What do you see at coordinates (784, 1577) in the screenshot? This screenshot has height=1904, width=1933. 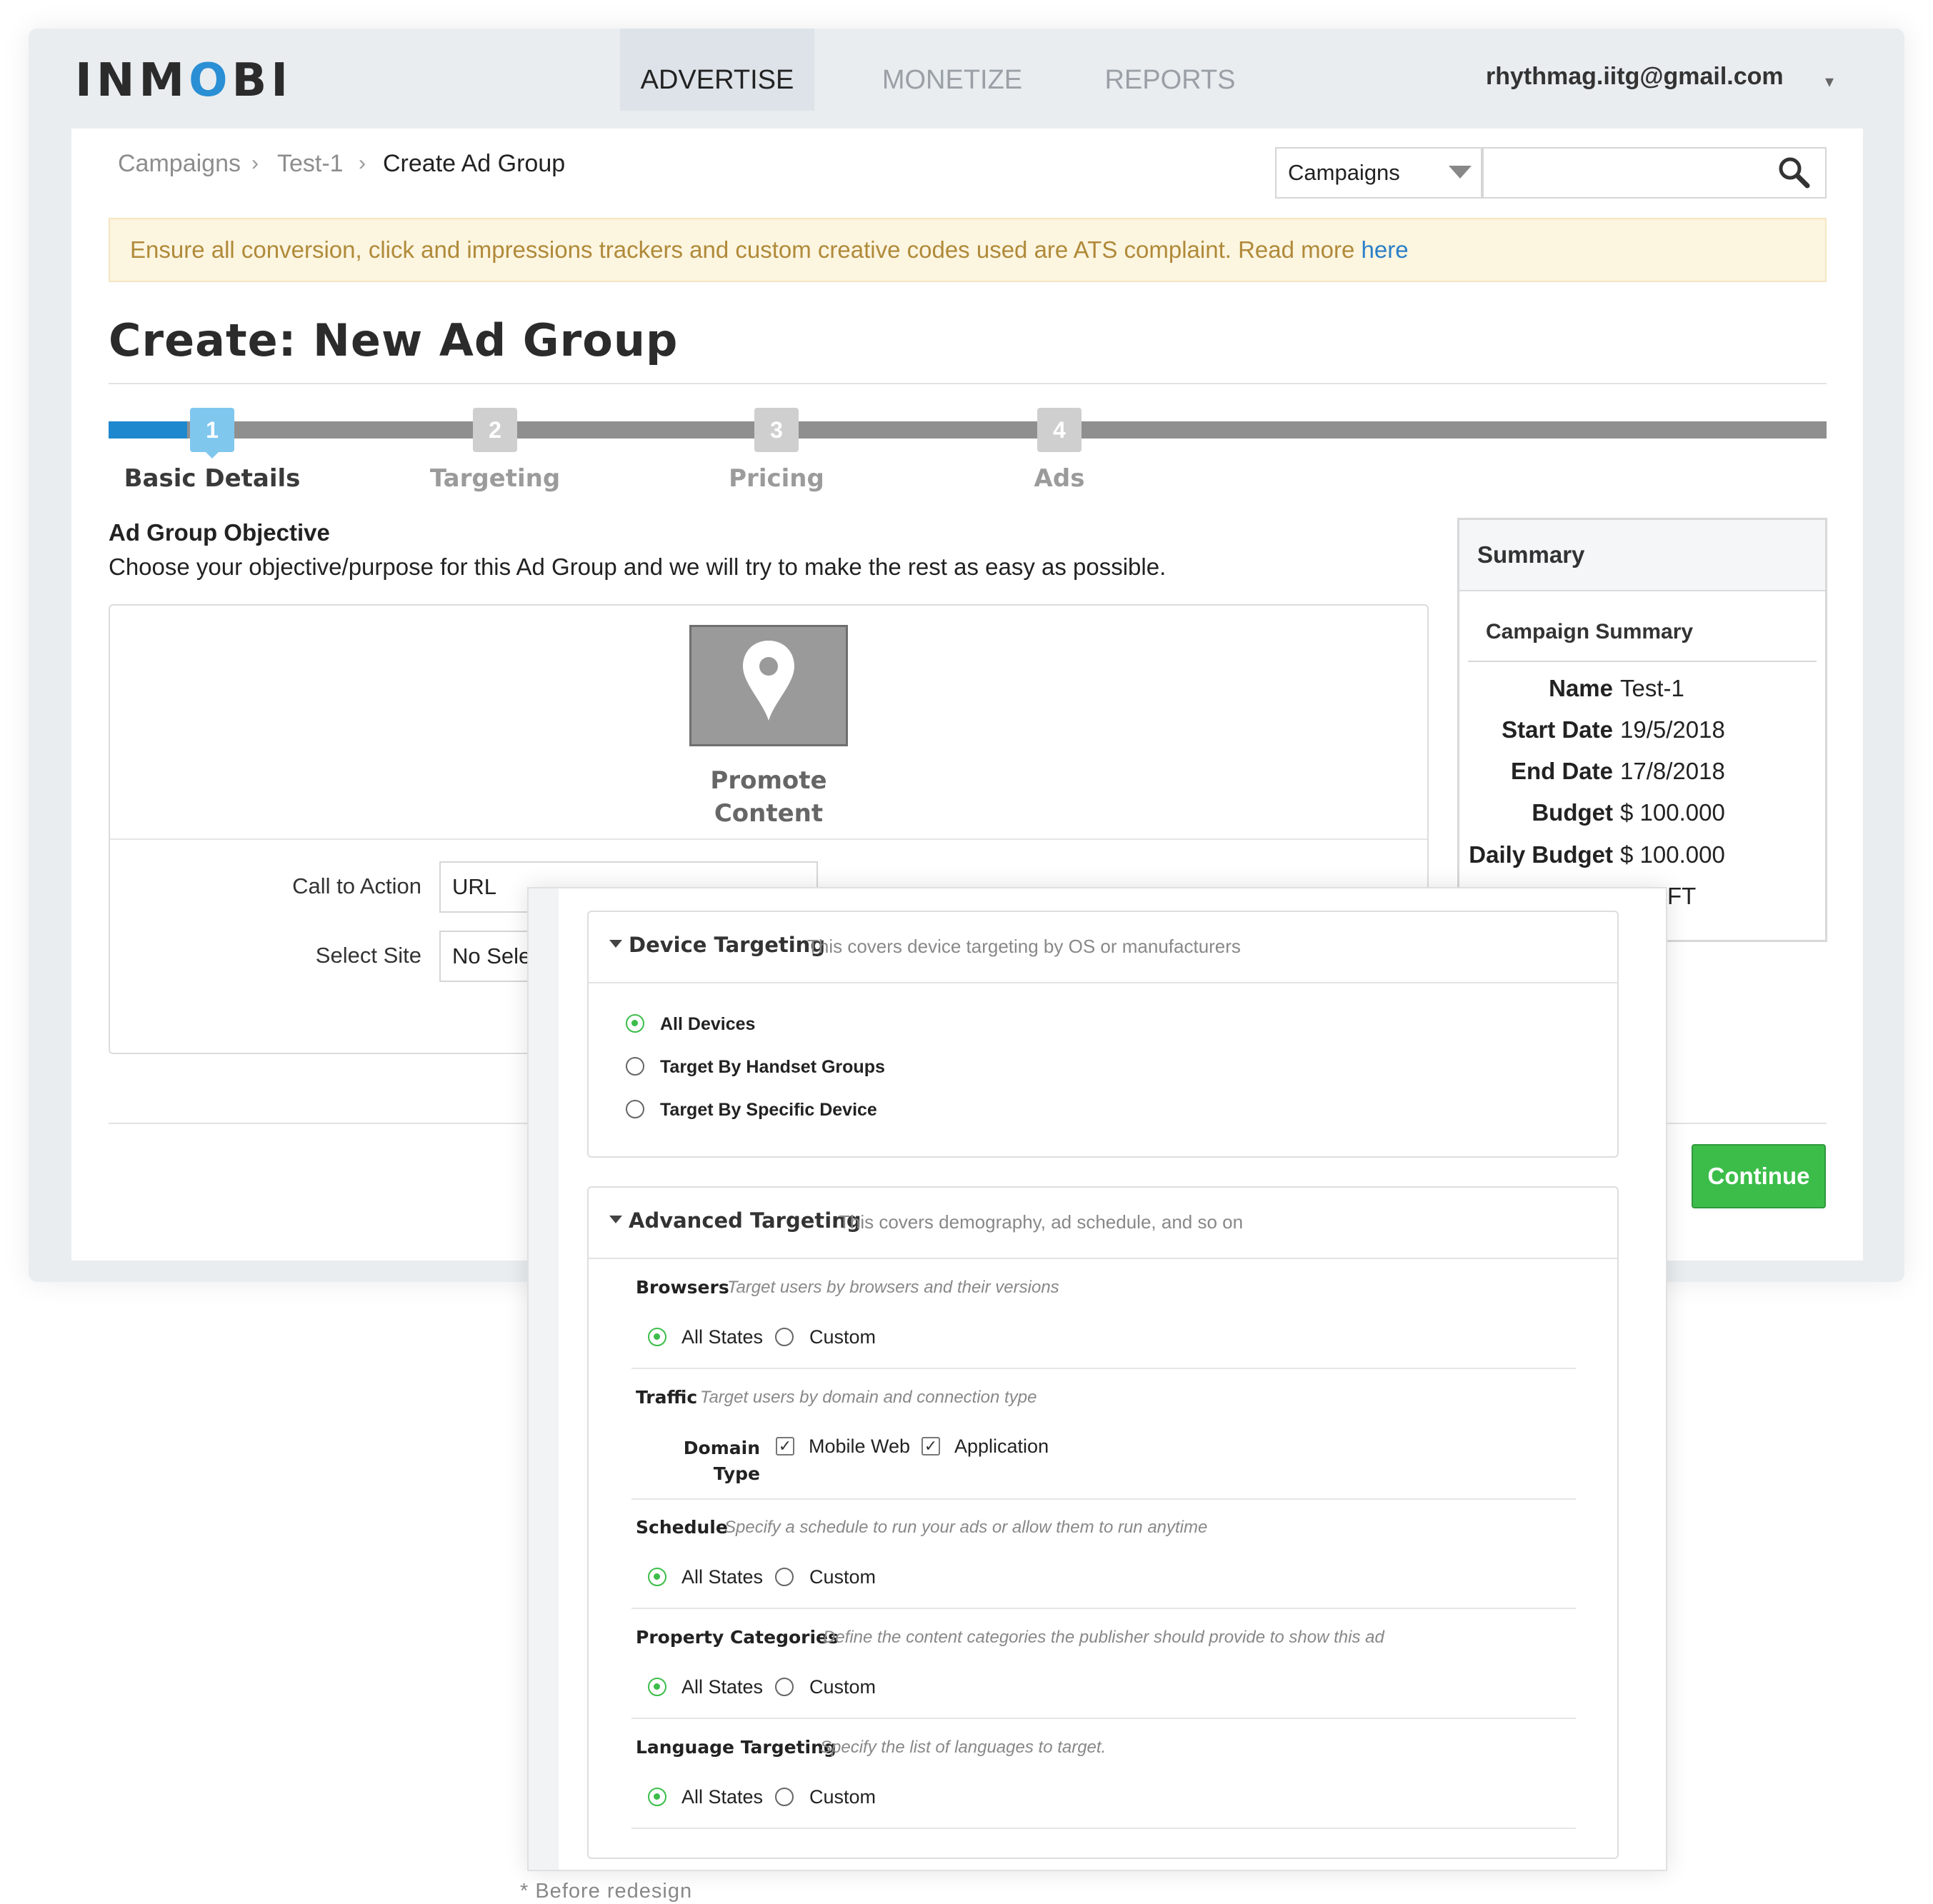 I see `radio-schedule-custom` at bounding box center [784, 1577].